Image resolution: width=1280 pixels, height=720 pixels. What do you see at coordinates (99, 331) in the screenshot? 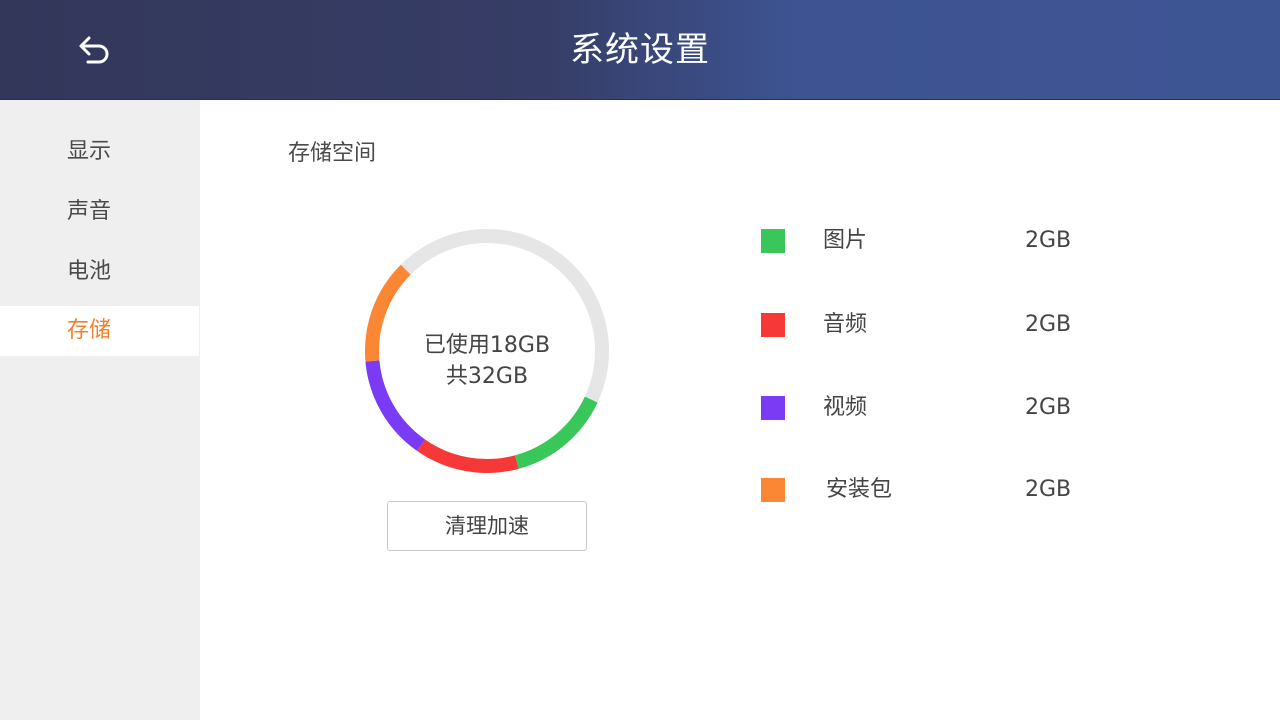
I see `sidebar-item-storage: 存储` at bounding box center [99, 331].